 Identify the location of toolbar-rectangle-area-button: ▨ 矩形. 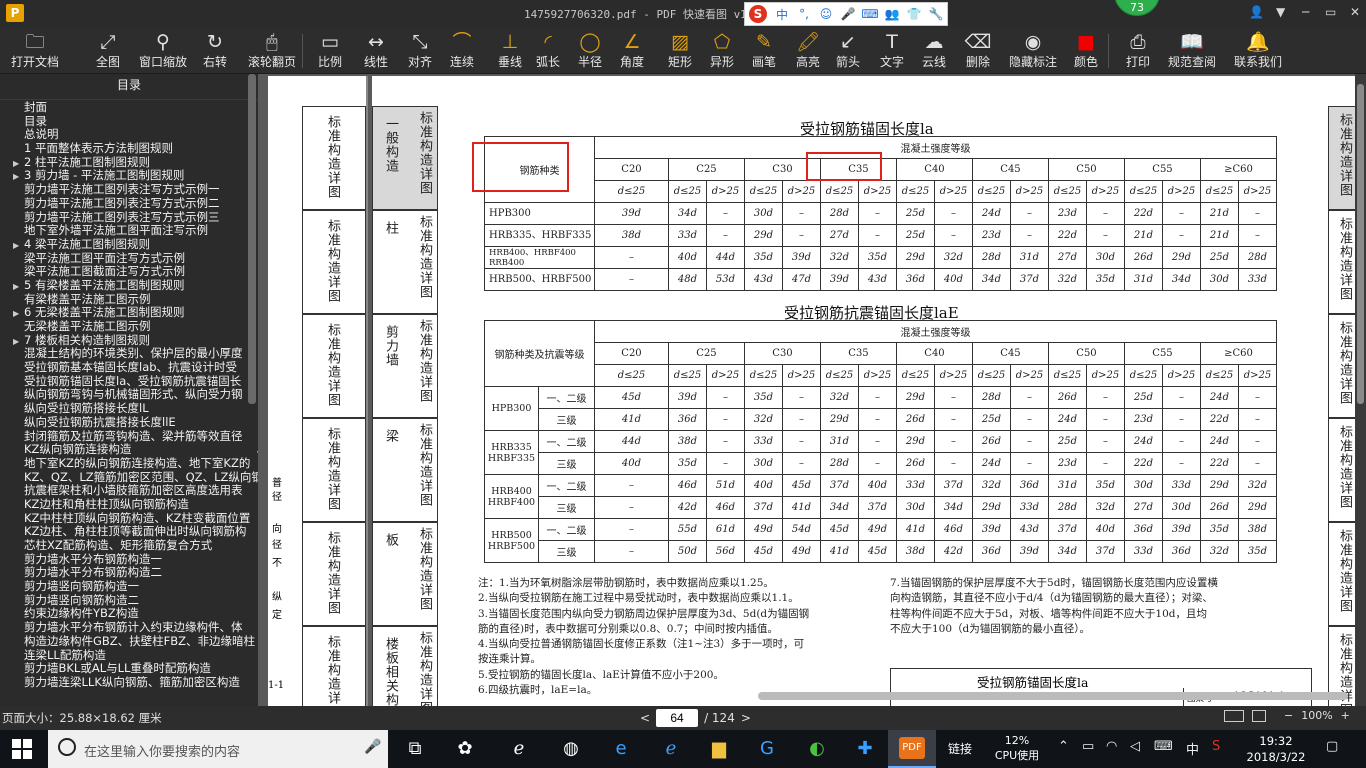
(680, 51).